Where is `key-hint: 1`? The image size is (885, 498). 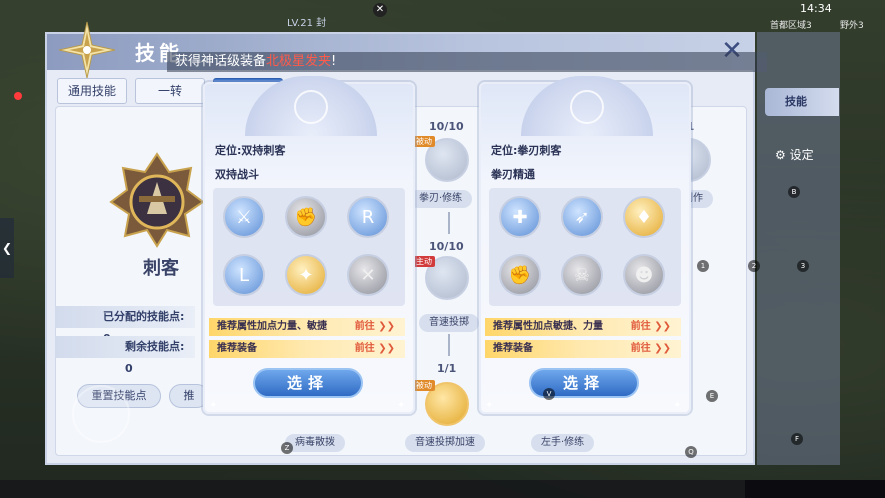
key-hint: 1 is located at coordinates (703, 266).